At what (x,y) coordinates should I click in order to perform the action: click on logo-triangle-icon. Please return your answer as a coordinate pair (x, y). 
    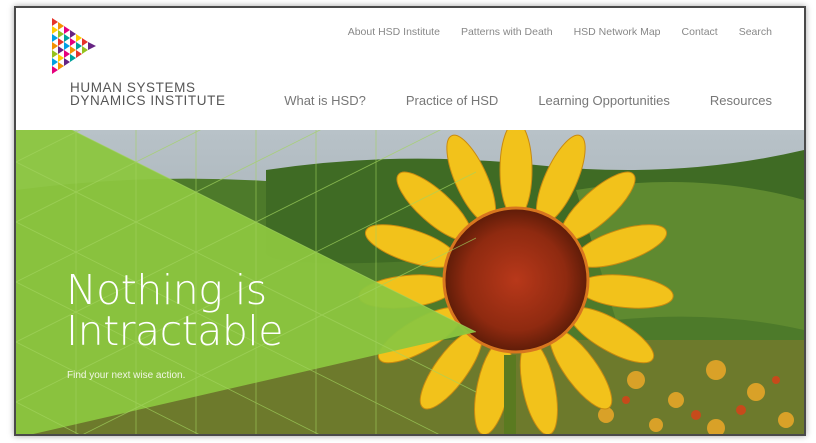
    Looking at the image, I should click on (76, 45).